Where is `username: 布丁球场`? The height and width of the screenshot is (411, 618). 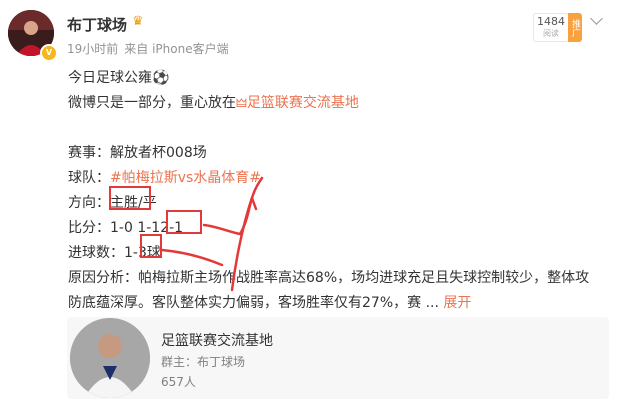 username: 布丁球场 is located at coordinates (97, 24).